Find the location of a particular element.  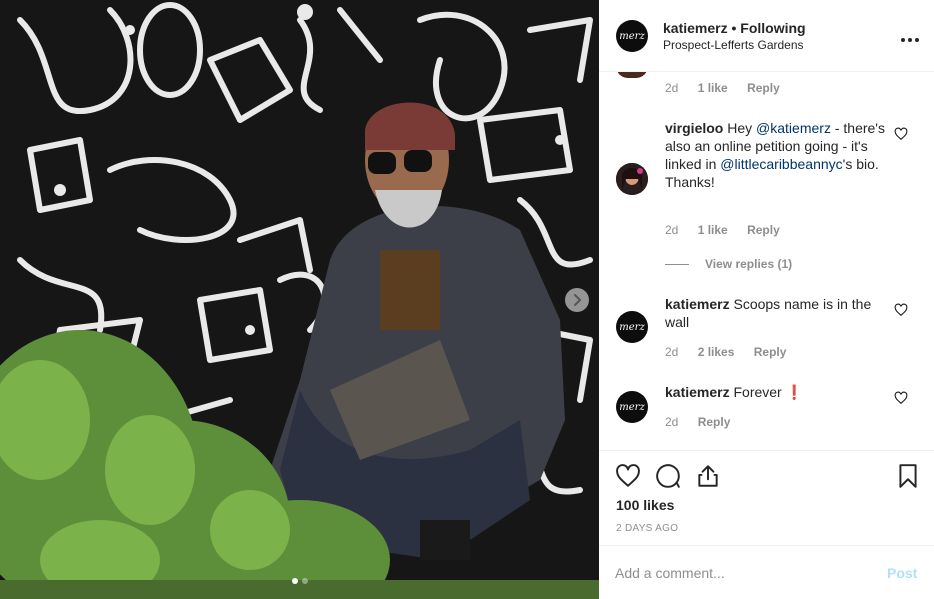

likes-count: 100 likes is located at coordinates (645, 505).